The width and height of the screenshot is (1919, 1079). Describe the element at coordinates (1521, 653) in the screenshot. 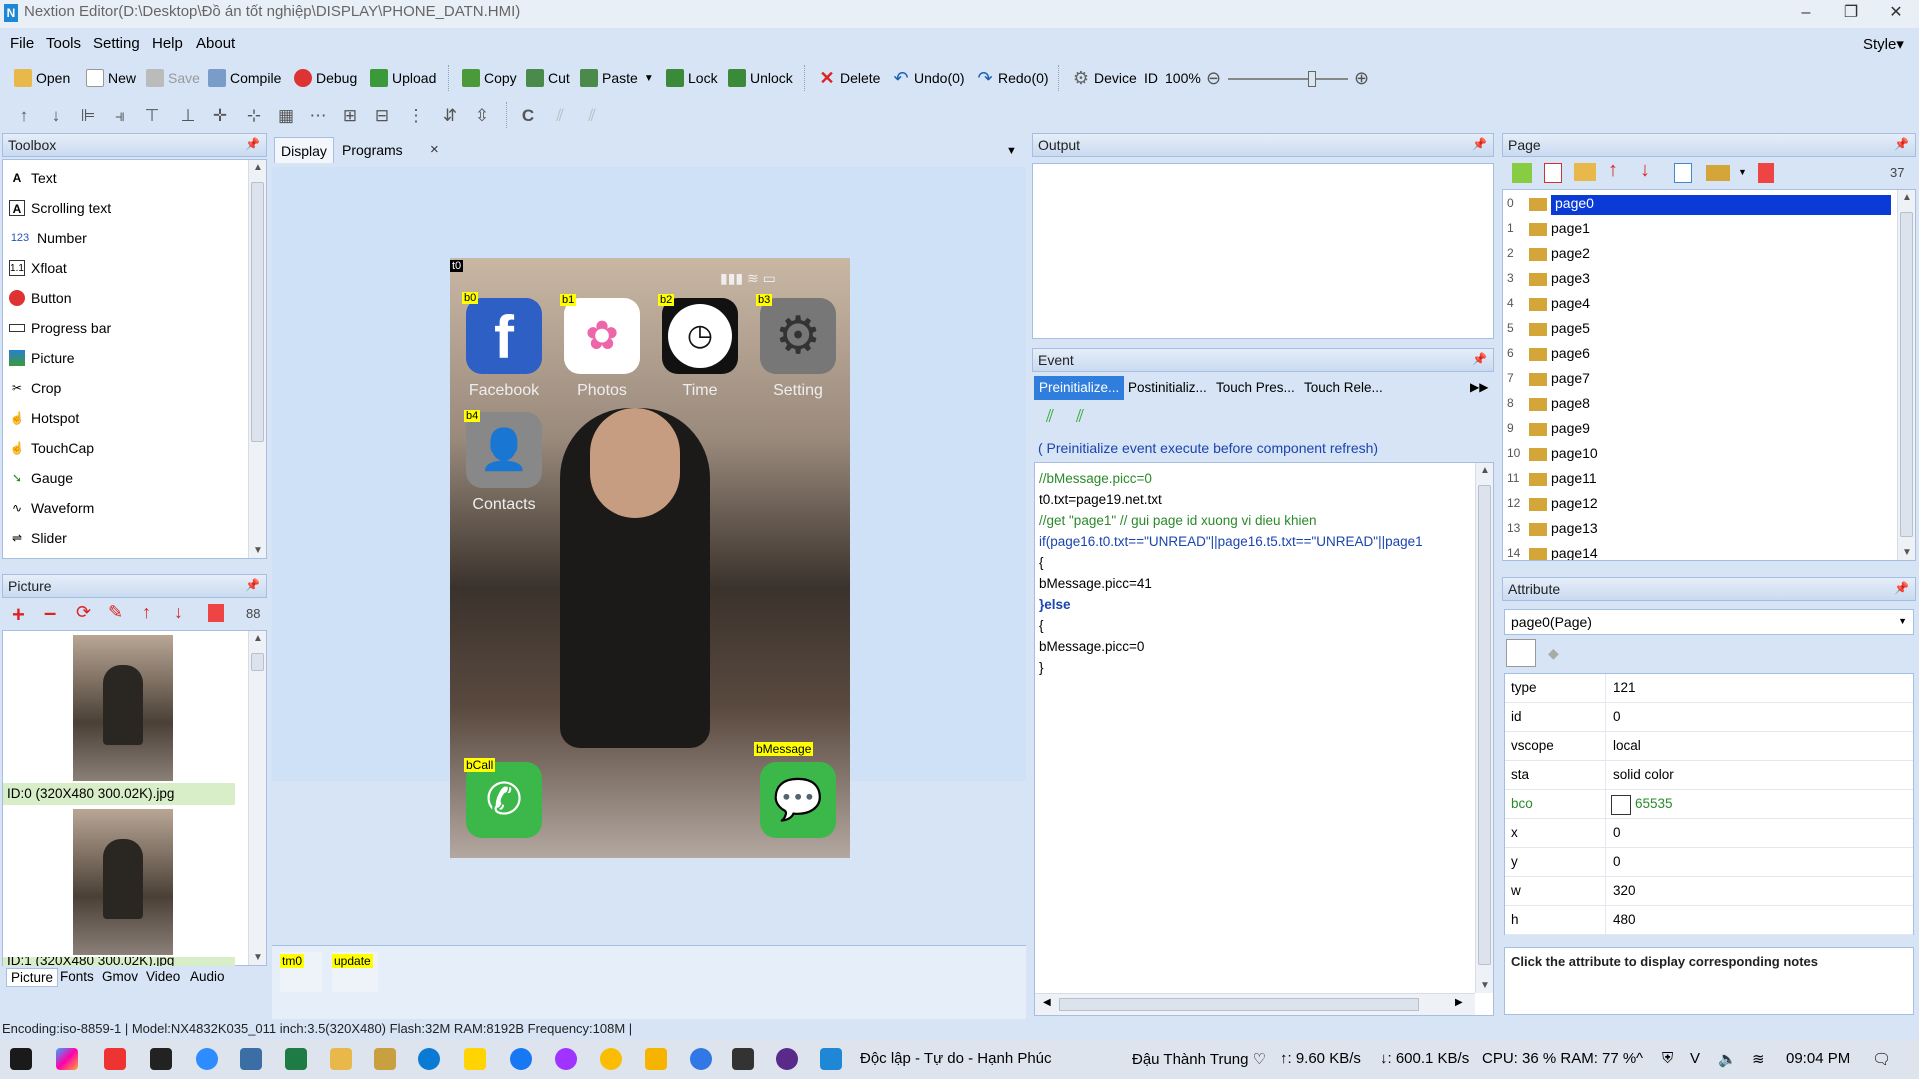

I see `property-view-icon` at that location.